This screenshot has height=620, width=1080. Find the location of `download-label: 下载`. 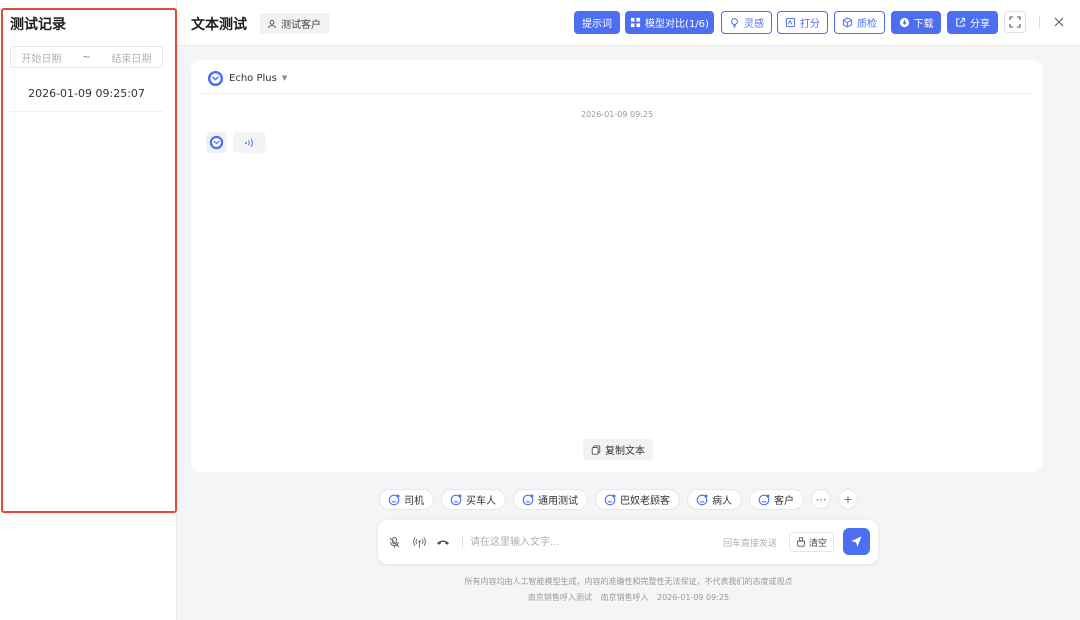

download-label: 下载 is located at coordinates (923, 24).